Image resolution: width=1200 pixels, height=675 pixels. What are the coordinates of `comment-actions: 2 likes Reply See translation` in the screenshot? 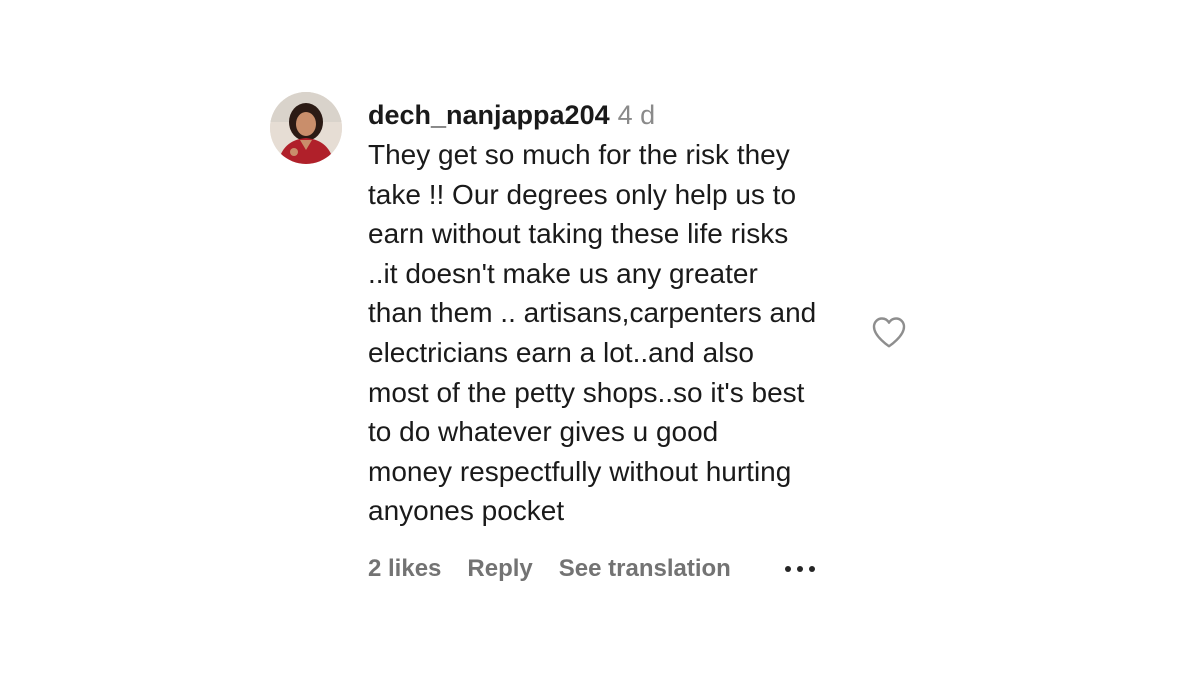 It's located at (618, 569).